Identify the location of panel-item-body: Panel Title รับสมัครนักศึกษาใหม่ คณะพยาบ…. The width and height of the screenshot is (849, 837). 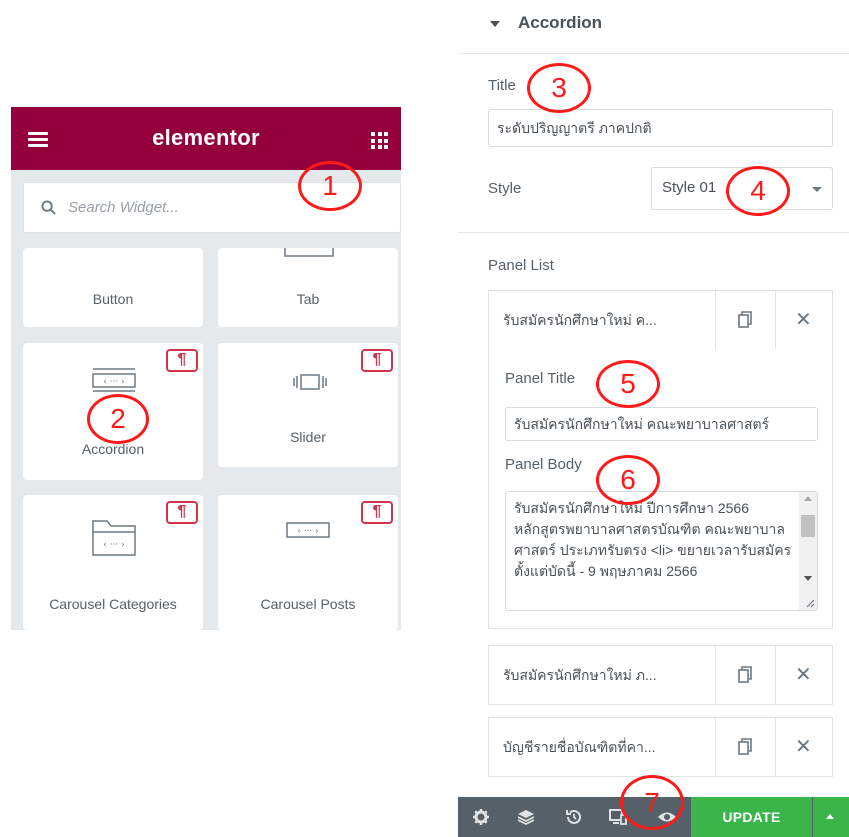
(660, 489).